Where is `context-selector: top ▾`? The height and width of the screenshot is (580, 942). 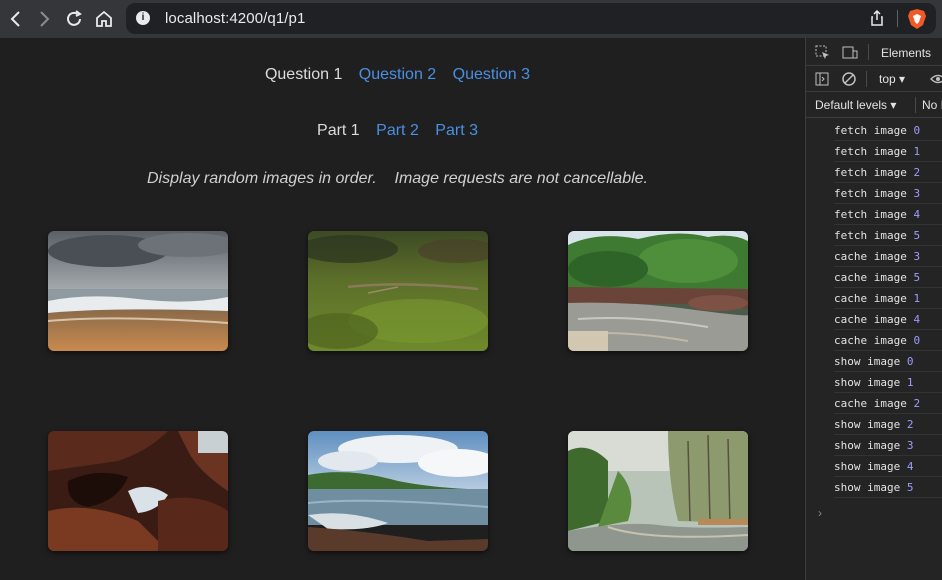 context-selector: top ▾ is located at coordinates (892, 79).